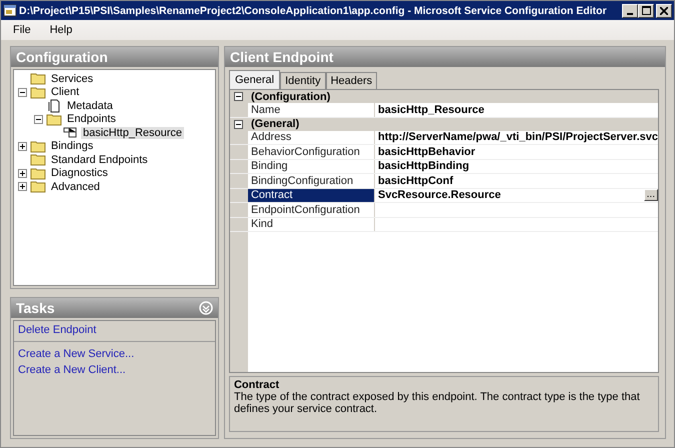  What do you see at coordinates (518, 137) in the screenshot?
I see `property-value: http://ServerName/pwa/_vti_bin/PSI/ProjectServer.svc` at bounding box center [518, 137].